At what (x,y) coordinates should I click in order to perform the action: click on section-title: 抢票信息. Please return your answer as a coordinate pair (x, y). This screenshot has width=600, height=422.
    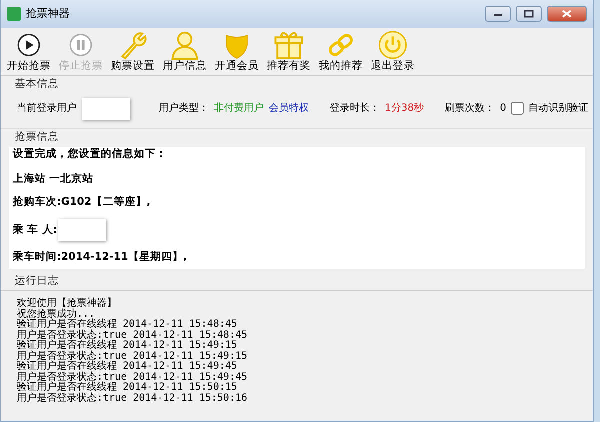
    Looking at the image, I should click on (37, 137).